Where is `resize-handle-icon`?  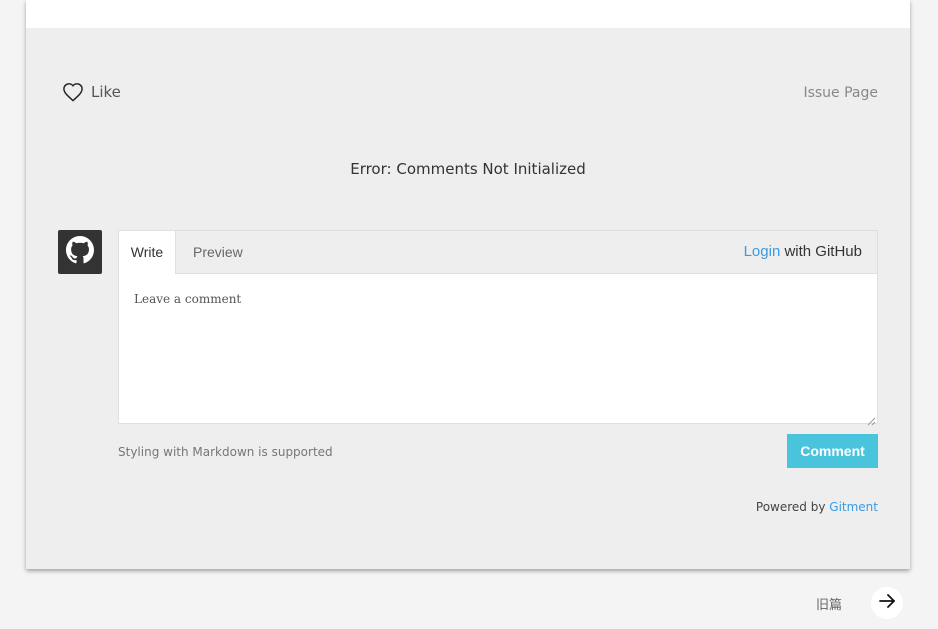
resize-handle-icon is located at coordinates (871, 419).